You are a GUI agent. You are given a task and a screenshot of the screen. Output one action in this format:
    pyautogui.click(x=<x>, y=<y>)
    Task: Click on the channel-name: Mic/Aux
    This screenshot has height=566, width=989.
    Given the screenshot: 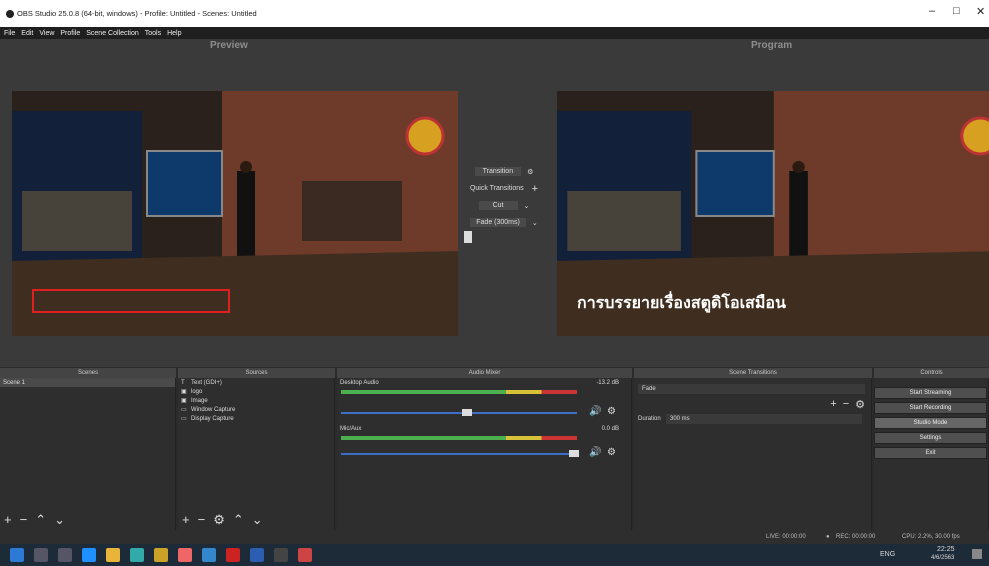 What is the action you would take?
    pyautogui.click(x=351, y=429)
    